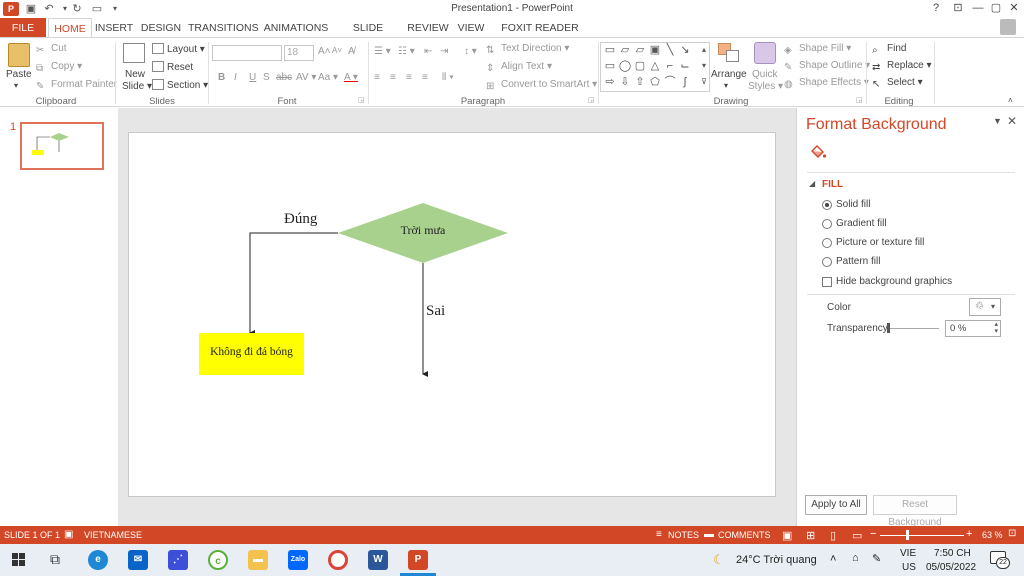 The height and width of the screenshot is (576, 1024). What do you see at coordinates (134, 53) in the screenshot?
I see `new-slide-icon` at bounding box center [134, 53].